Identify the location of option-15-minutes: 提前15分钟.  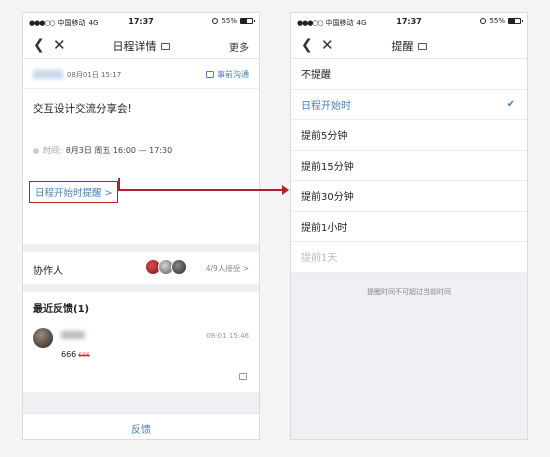
(409, 166).